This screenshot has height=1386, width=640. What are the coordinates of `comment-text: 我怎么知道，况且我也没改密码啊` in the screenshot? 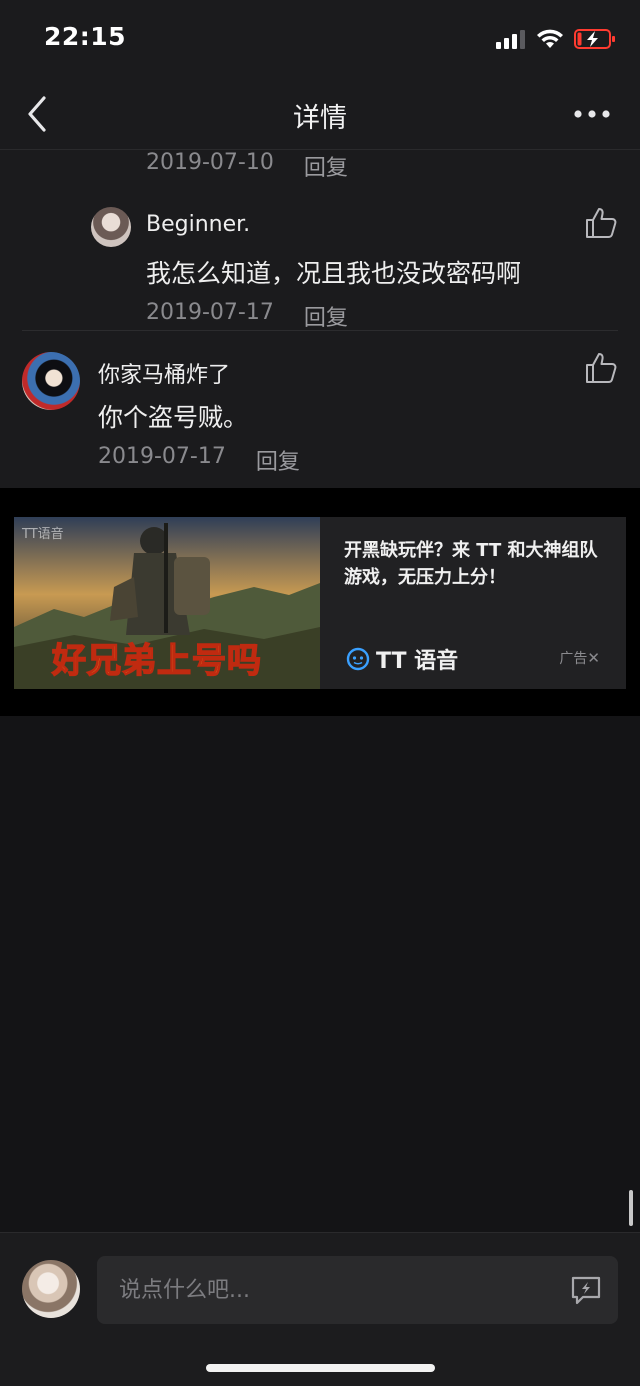 It's located at (334, 273).